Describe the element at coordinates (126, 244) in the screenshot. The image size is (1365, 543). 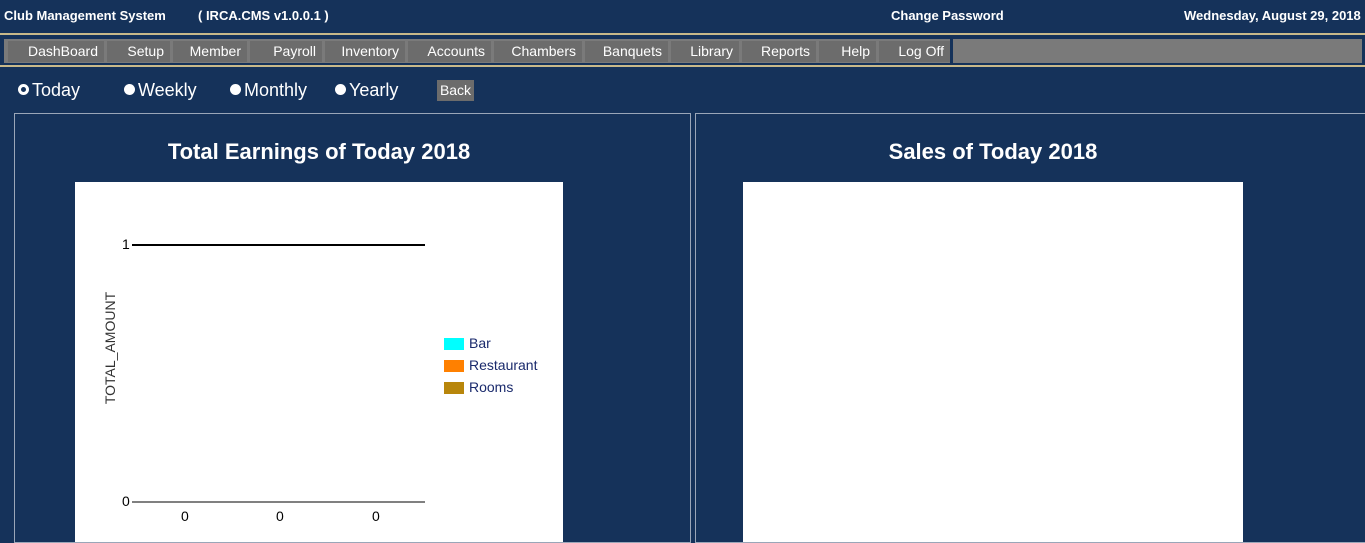
I see `y-tick-label: 1` at that location.